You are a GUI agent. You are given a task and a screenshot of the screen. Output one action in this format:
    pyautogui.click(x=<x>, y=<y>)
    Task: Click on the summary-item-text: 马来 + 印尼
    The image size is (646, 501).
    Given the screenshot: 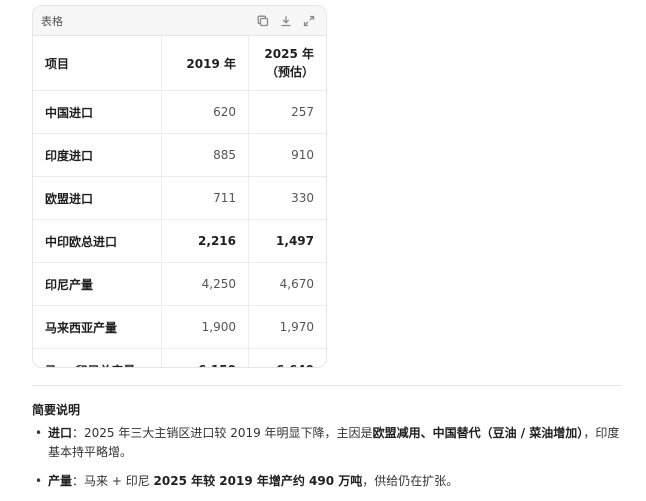 What is the action you would take?
    pyautogui.click(x=119, y=481)
    